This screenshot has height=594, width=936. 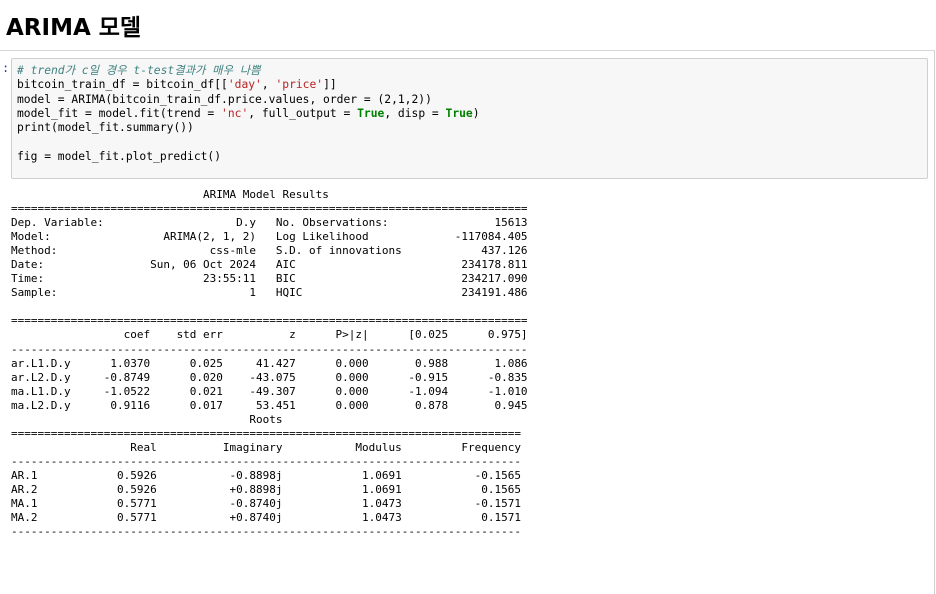 I want to click on output-line: MA.1 0.5771 -0.8740j 1.0473 -0.1571, so click(x=266, y=504).